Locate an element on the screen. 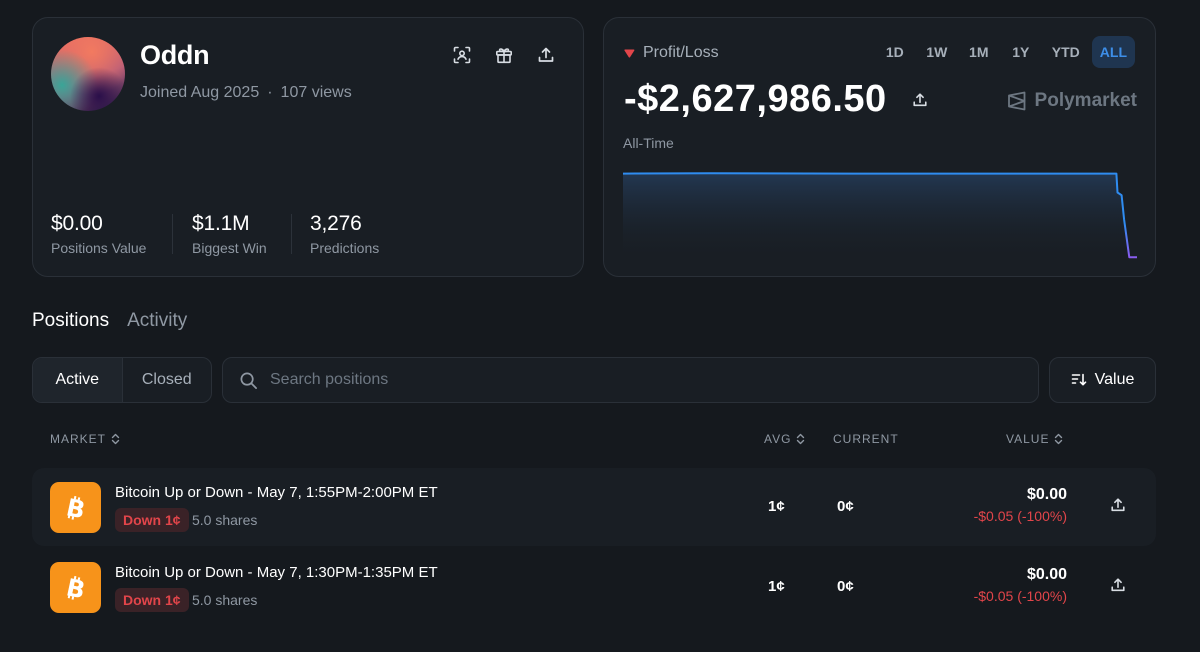 The image size is (1200, 652). range-tab-ytd: YTD is located at coordinates (1066, 52).